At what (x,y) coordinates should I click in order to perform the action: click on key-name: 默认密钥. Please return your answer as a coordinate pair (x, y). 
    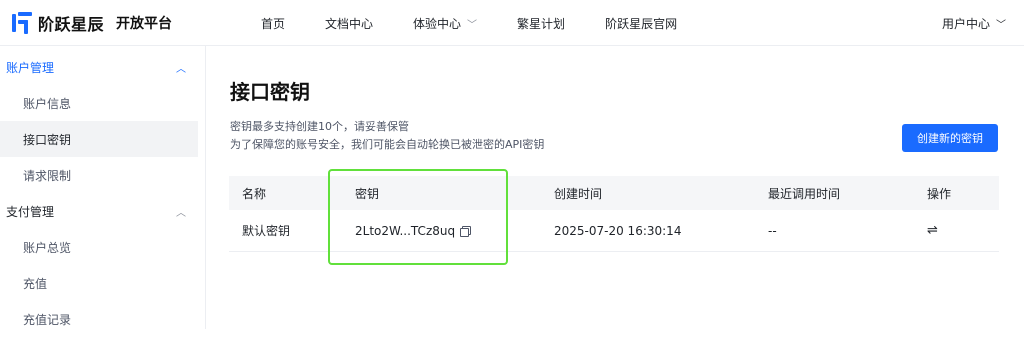
    Looking at the image, I should click on (266, 231).